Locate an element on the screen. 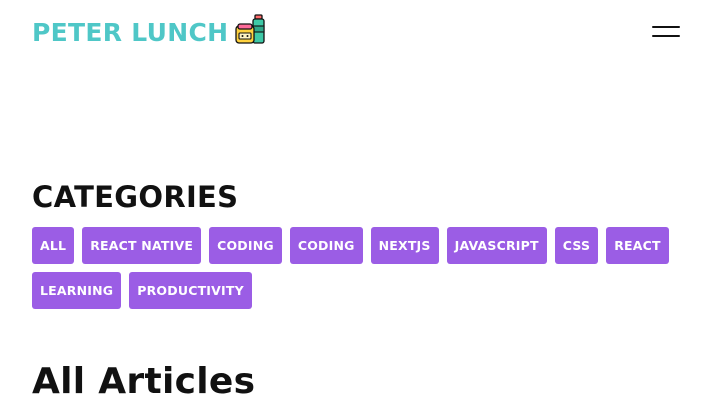 The width and height of the screenshot is (720, 405). category-chip-react: REACT is located at coordinates (637, 245).